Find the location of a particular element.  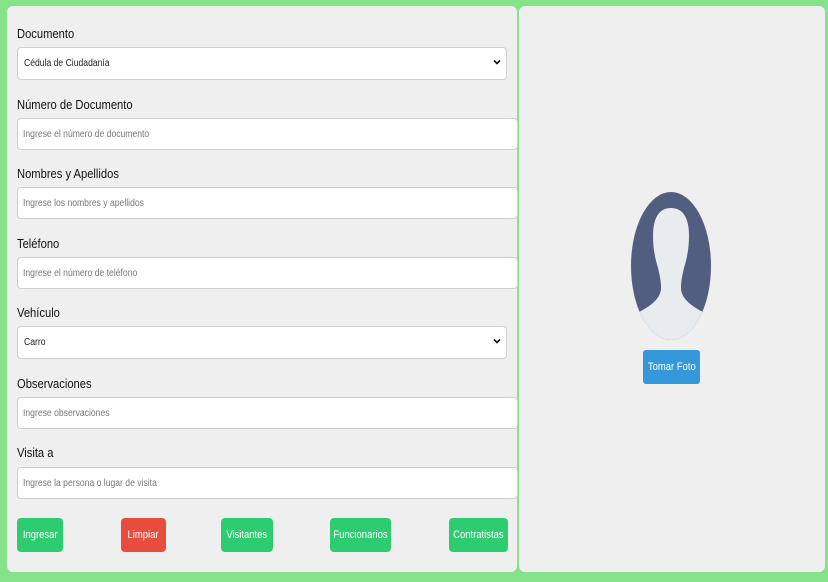

visitantes-button: Visitantes is located at coordinates (247, 535).